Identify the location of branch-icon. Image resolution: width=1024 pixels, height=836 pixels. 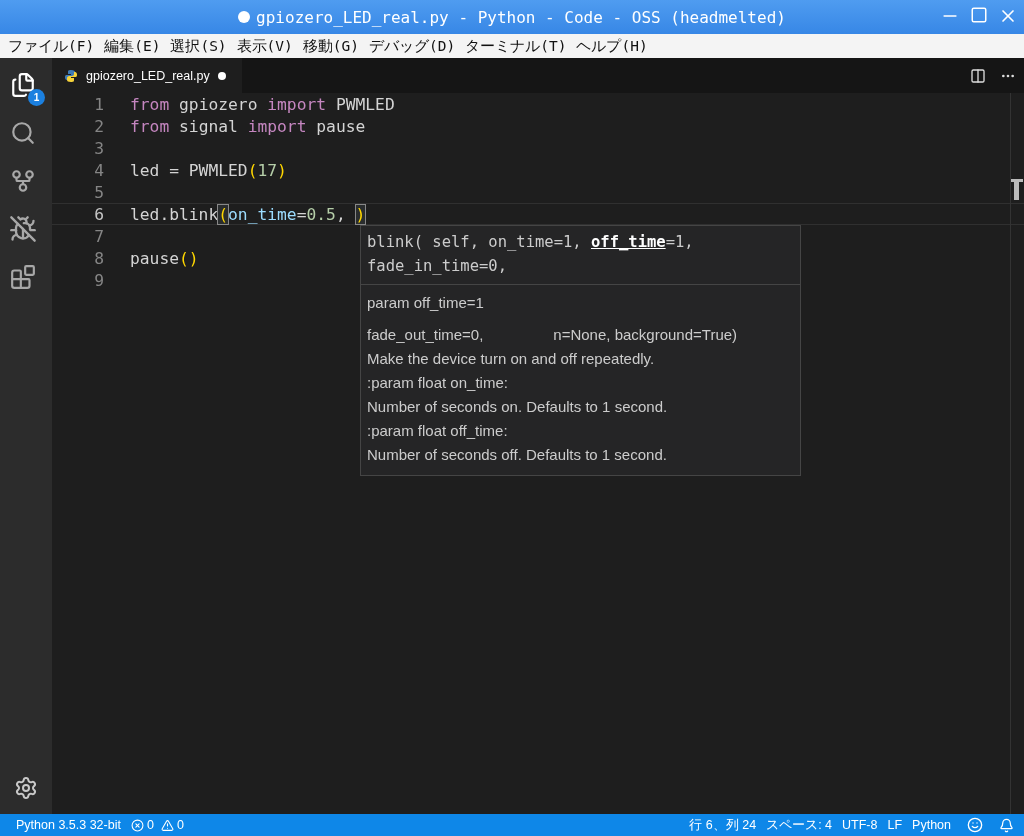
(23, 181).